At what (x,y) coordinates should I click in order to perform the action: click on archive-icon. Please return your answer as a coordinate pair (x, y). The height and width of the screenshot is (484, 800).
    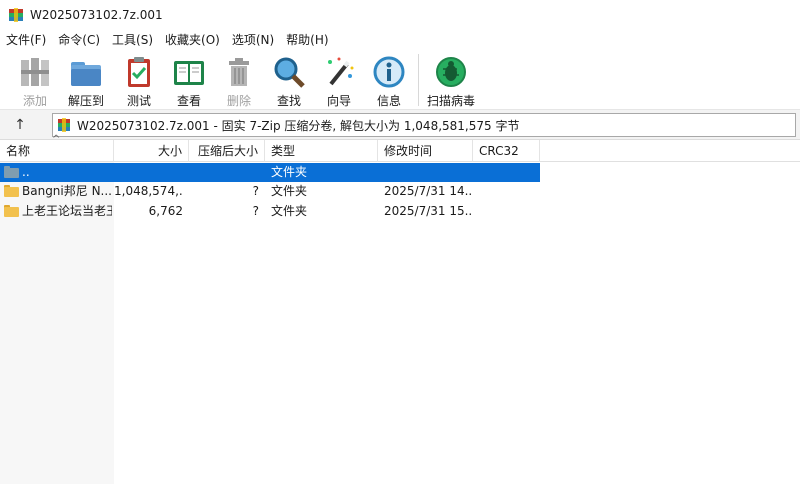
    Looking at the image, I should click on (64, 125).